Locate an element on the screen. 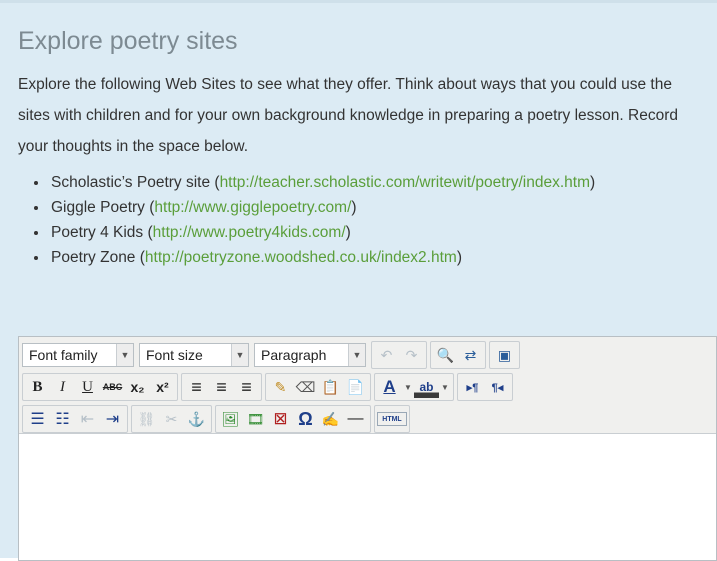  font-size-label: Font size is located at coordinates (174, 355).